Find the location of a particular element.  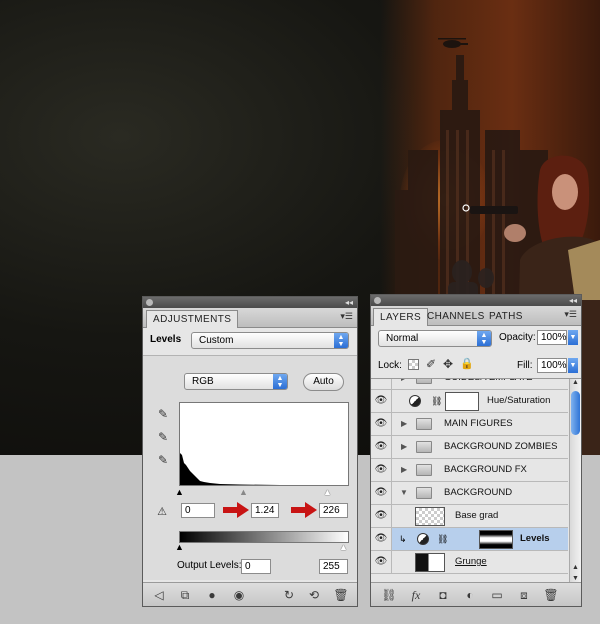

eye-icon: ◉ is located at coordinates (239, 595).